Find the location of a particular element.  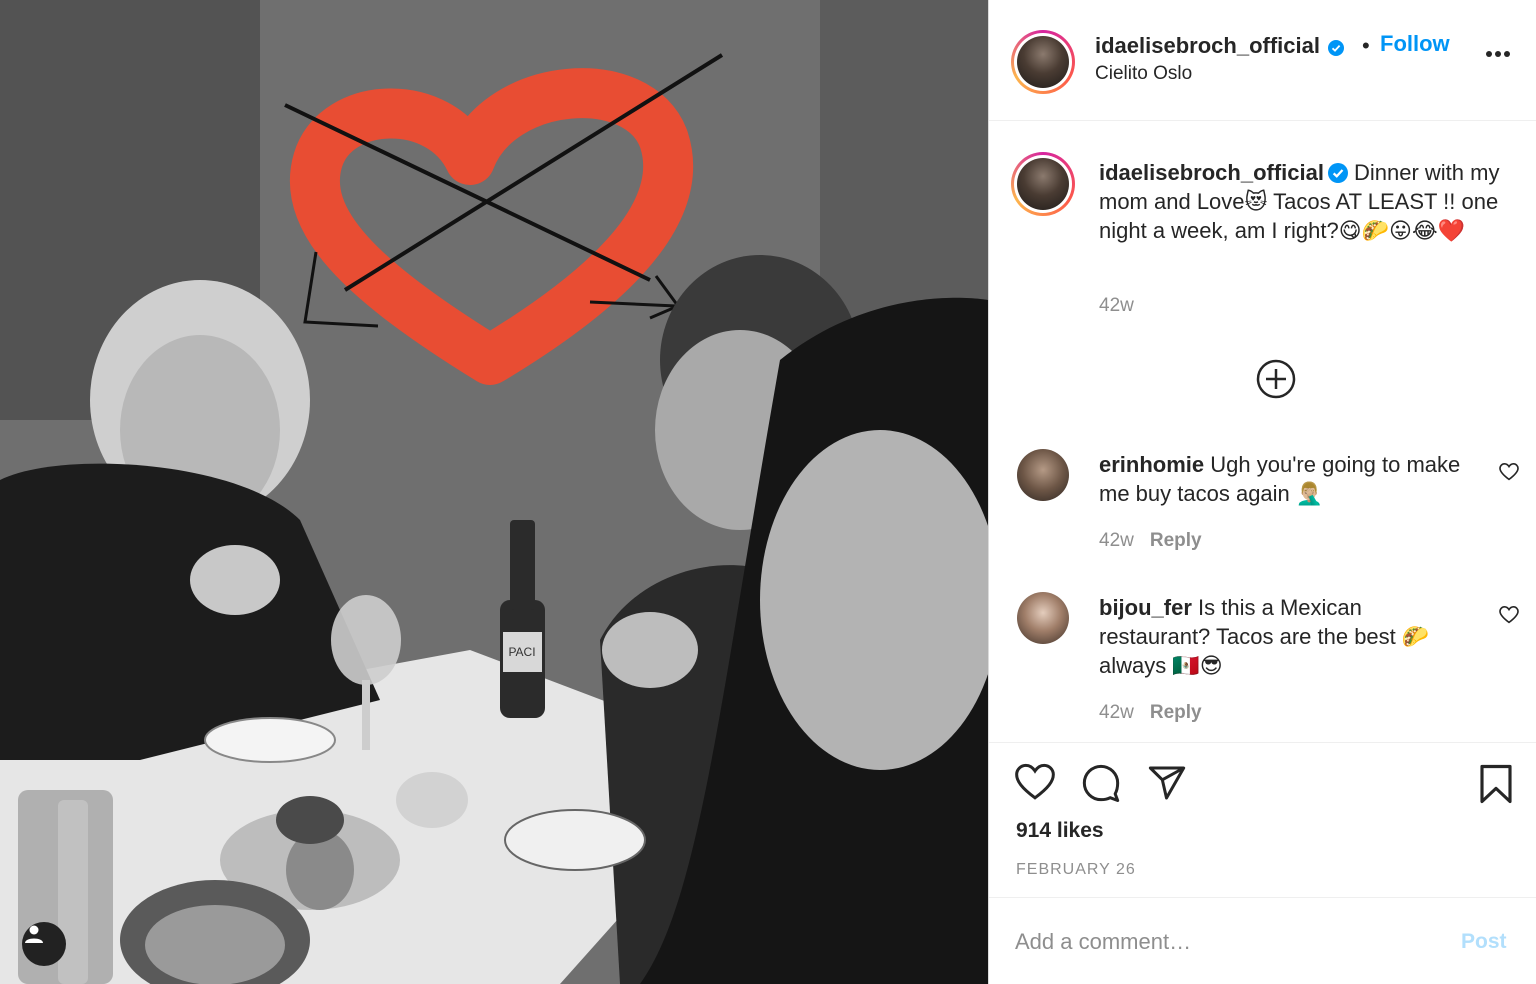

comment-input is located at coordinates (1225, 942).